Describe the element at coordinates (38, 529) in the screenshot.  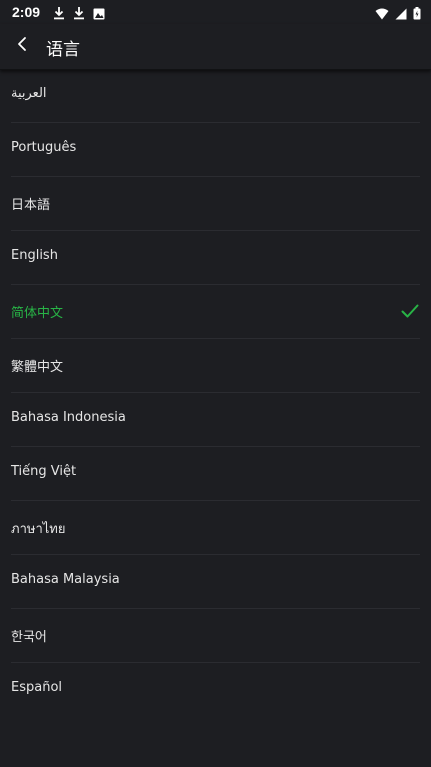
I see `language-label: ภาษาไทย` at that location.